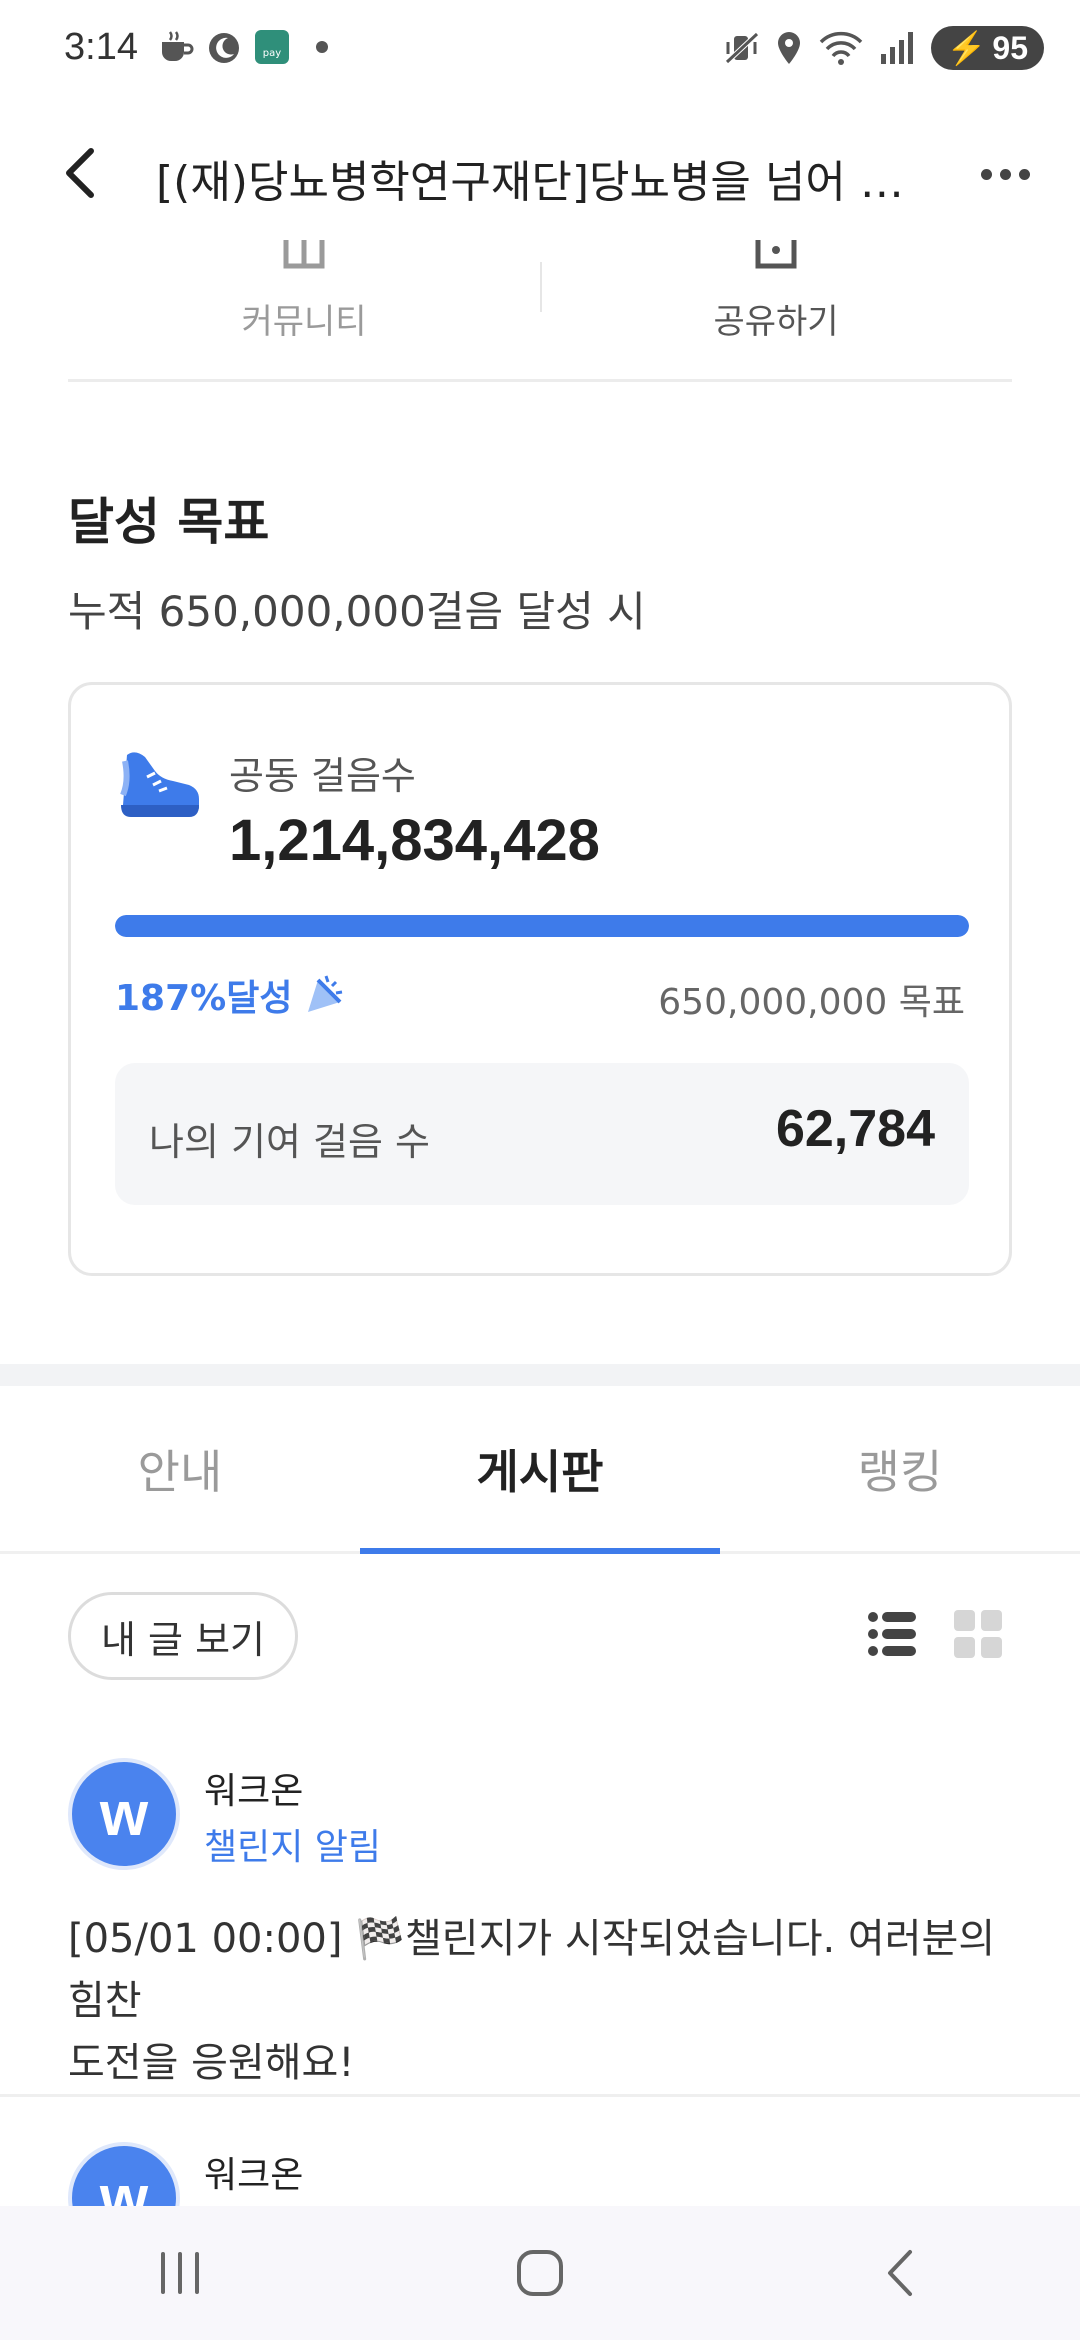  Describe the element at coordinates (840, 48) in the screenshot. I see `wifi-icon` at that location.